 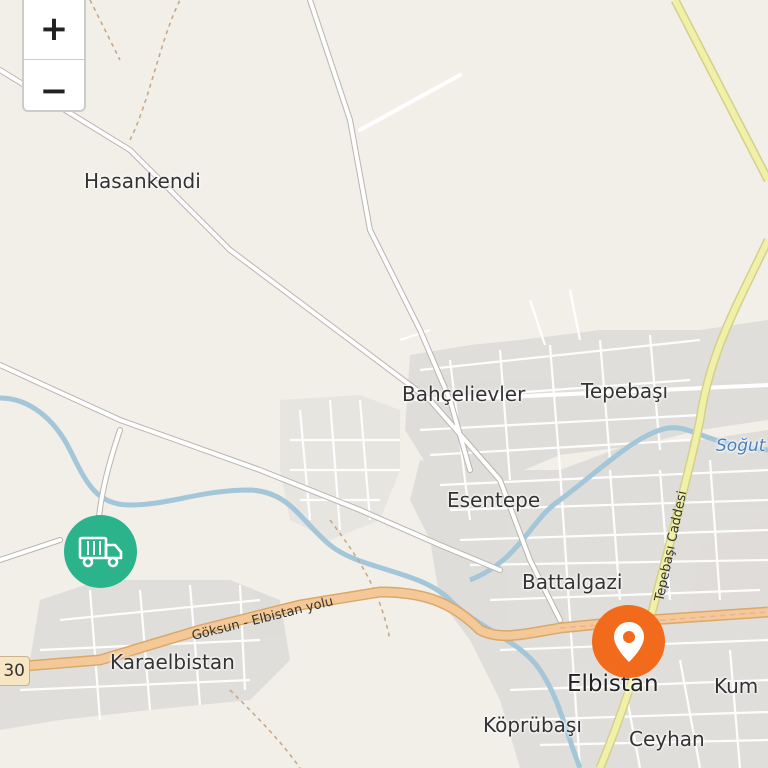 I want to click on zoom-control: + −, so click(x=54, y=56).